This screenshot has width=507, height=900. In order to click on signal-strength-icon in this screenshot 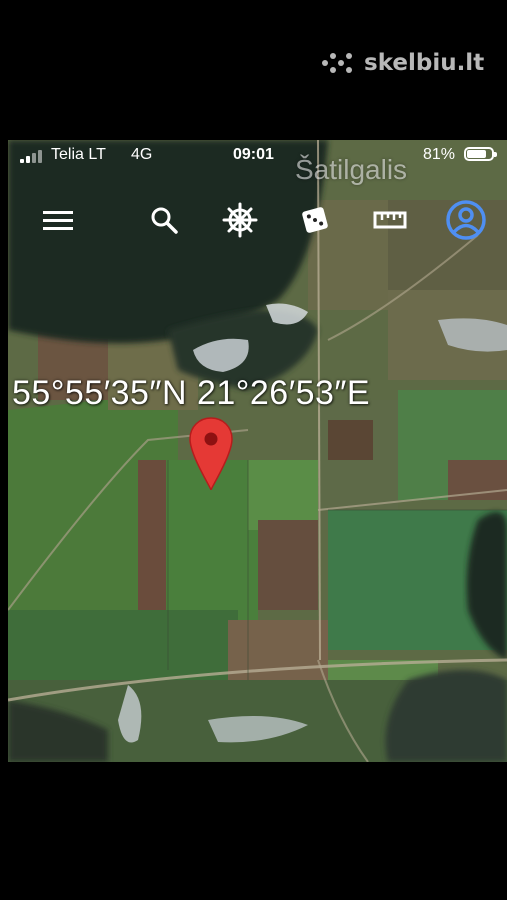, I will do `click(33, 156)`.